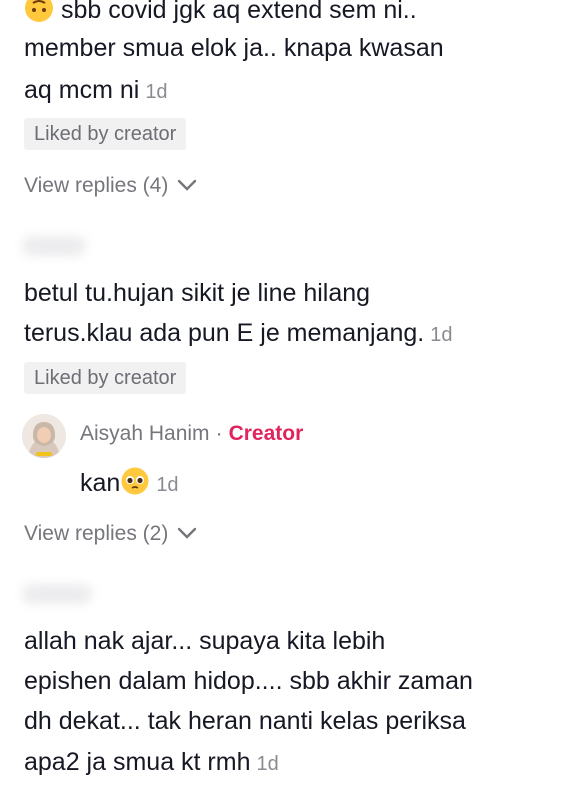 The image size is (588, 794). Describe the element at coordinates (44, 436) in the screenshot. I see `avatar` at that location.